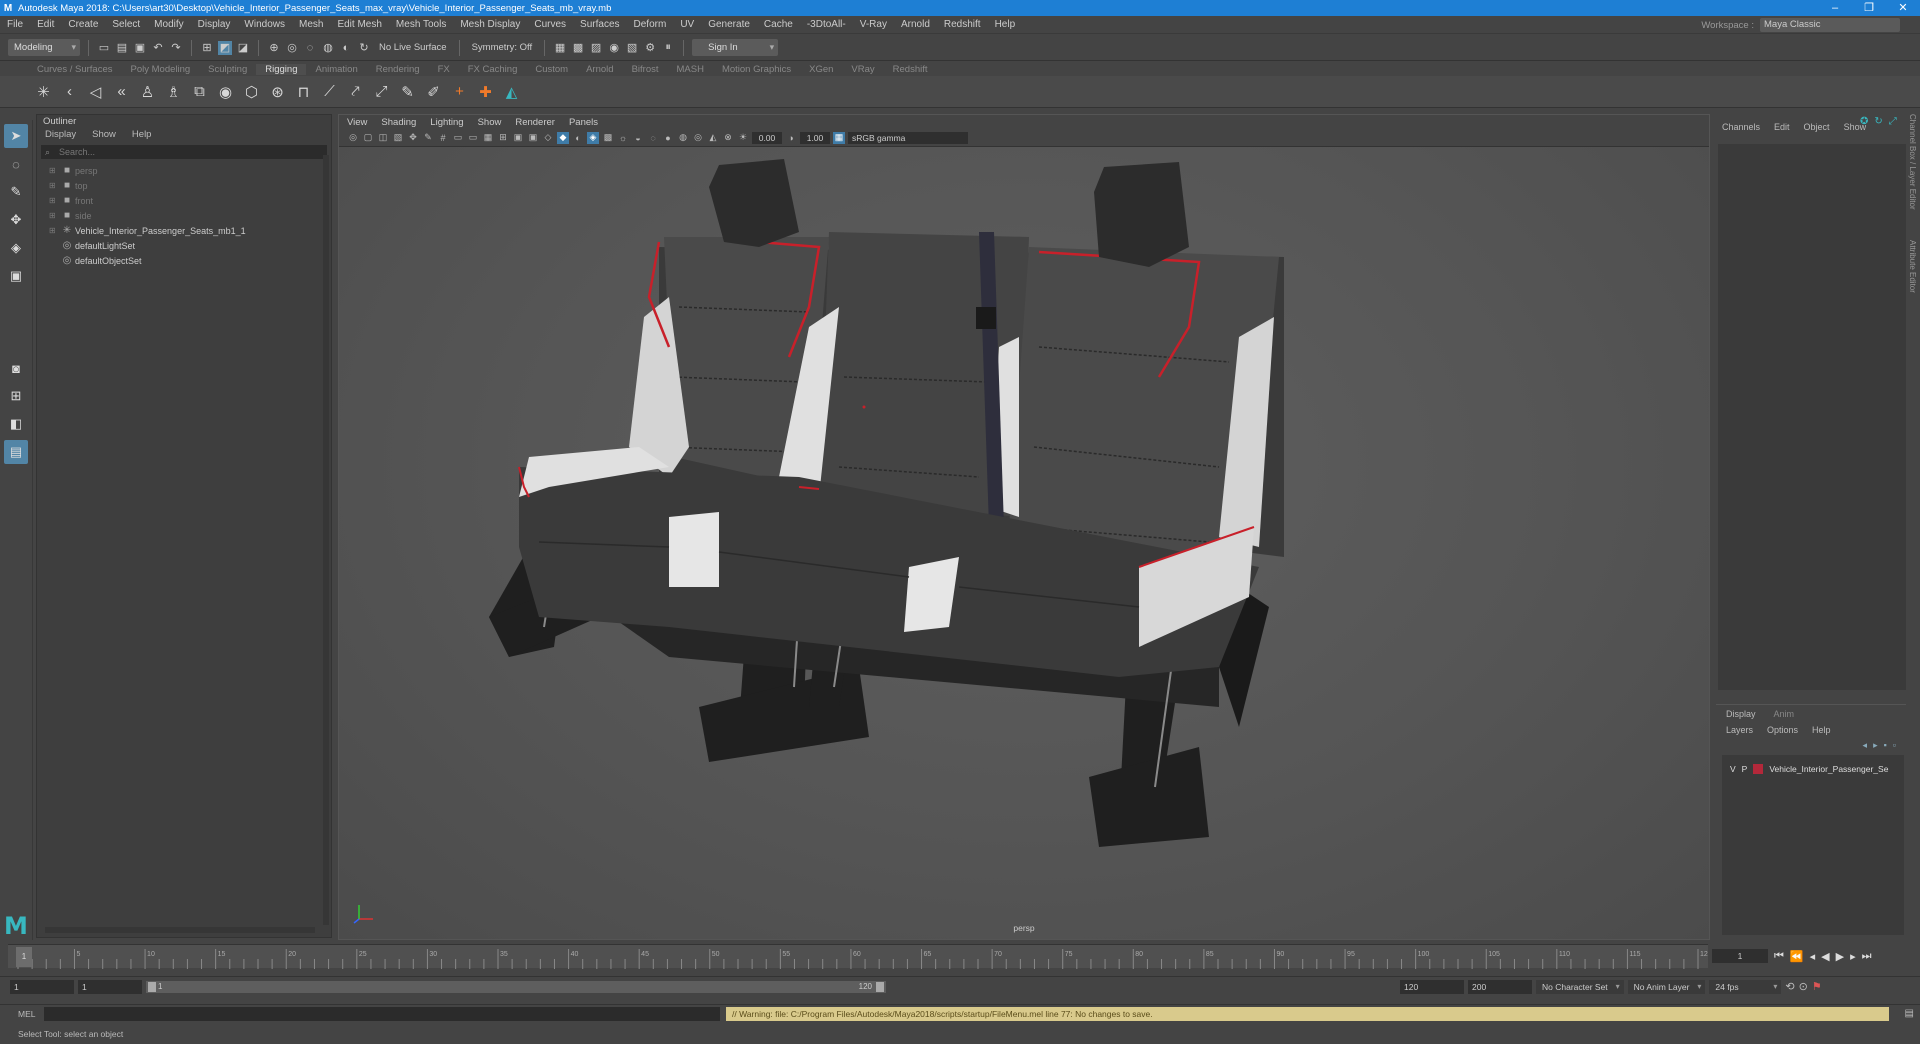 This screenshot has width=1920, height=1044. I want to click on menu-display: Display, so click(214, 24).